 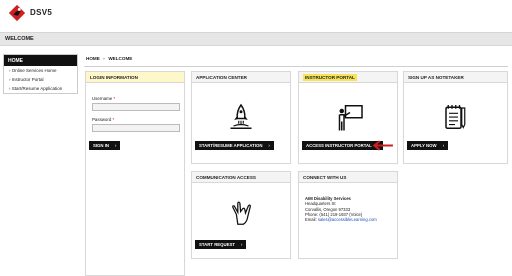 I want to click on sidebar-item-instructor-portal: Instructor Portal, so click(x=40, y=79).